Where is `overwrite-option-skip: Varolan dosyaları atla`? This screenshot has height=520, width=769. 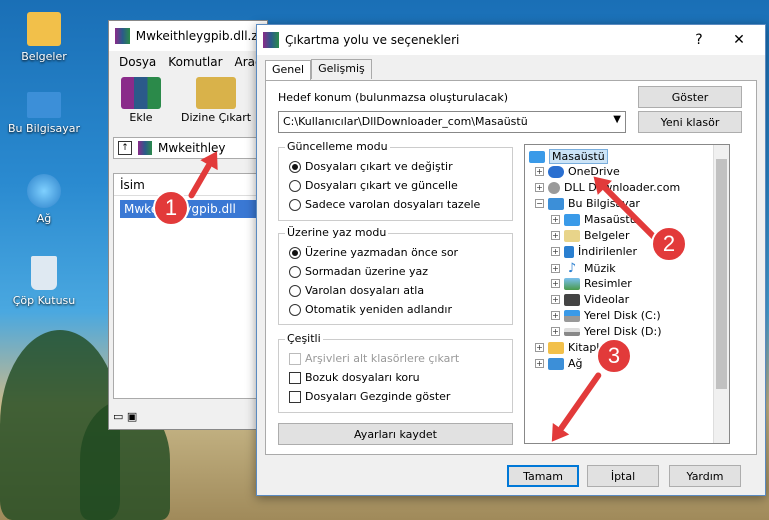
overwrite-option-skip: Varolan dosyaları atla is located at coordinates (356, 290).